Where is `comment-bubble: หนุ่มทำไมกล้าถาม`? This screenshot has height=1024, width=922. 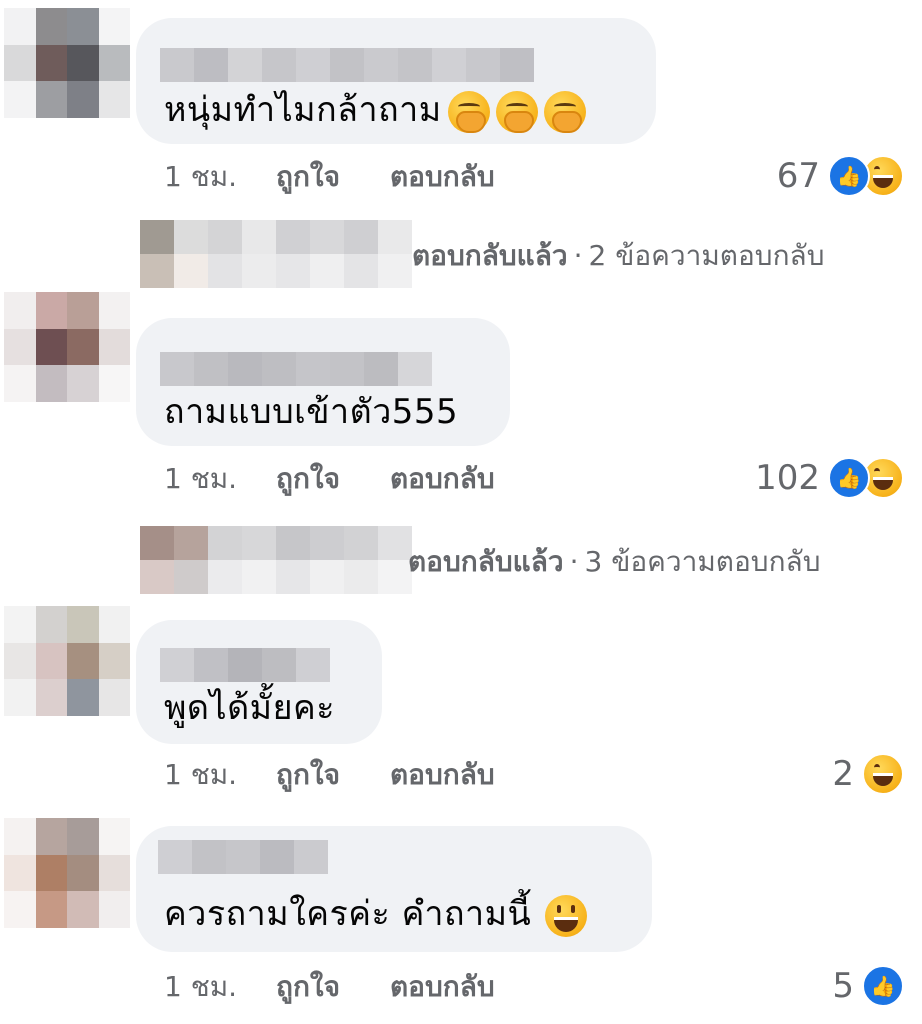
comment-bubble: หนุ่มทำไมกล้าถาม is located at coordinates (396, 81).